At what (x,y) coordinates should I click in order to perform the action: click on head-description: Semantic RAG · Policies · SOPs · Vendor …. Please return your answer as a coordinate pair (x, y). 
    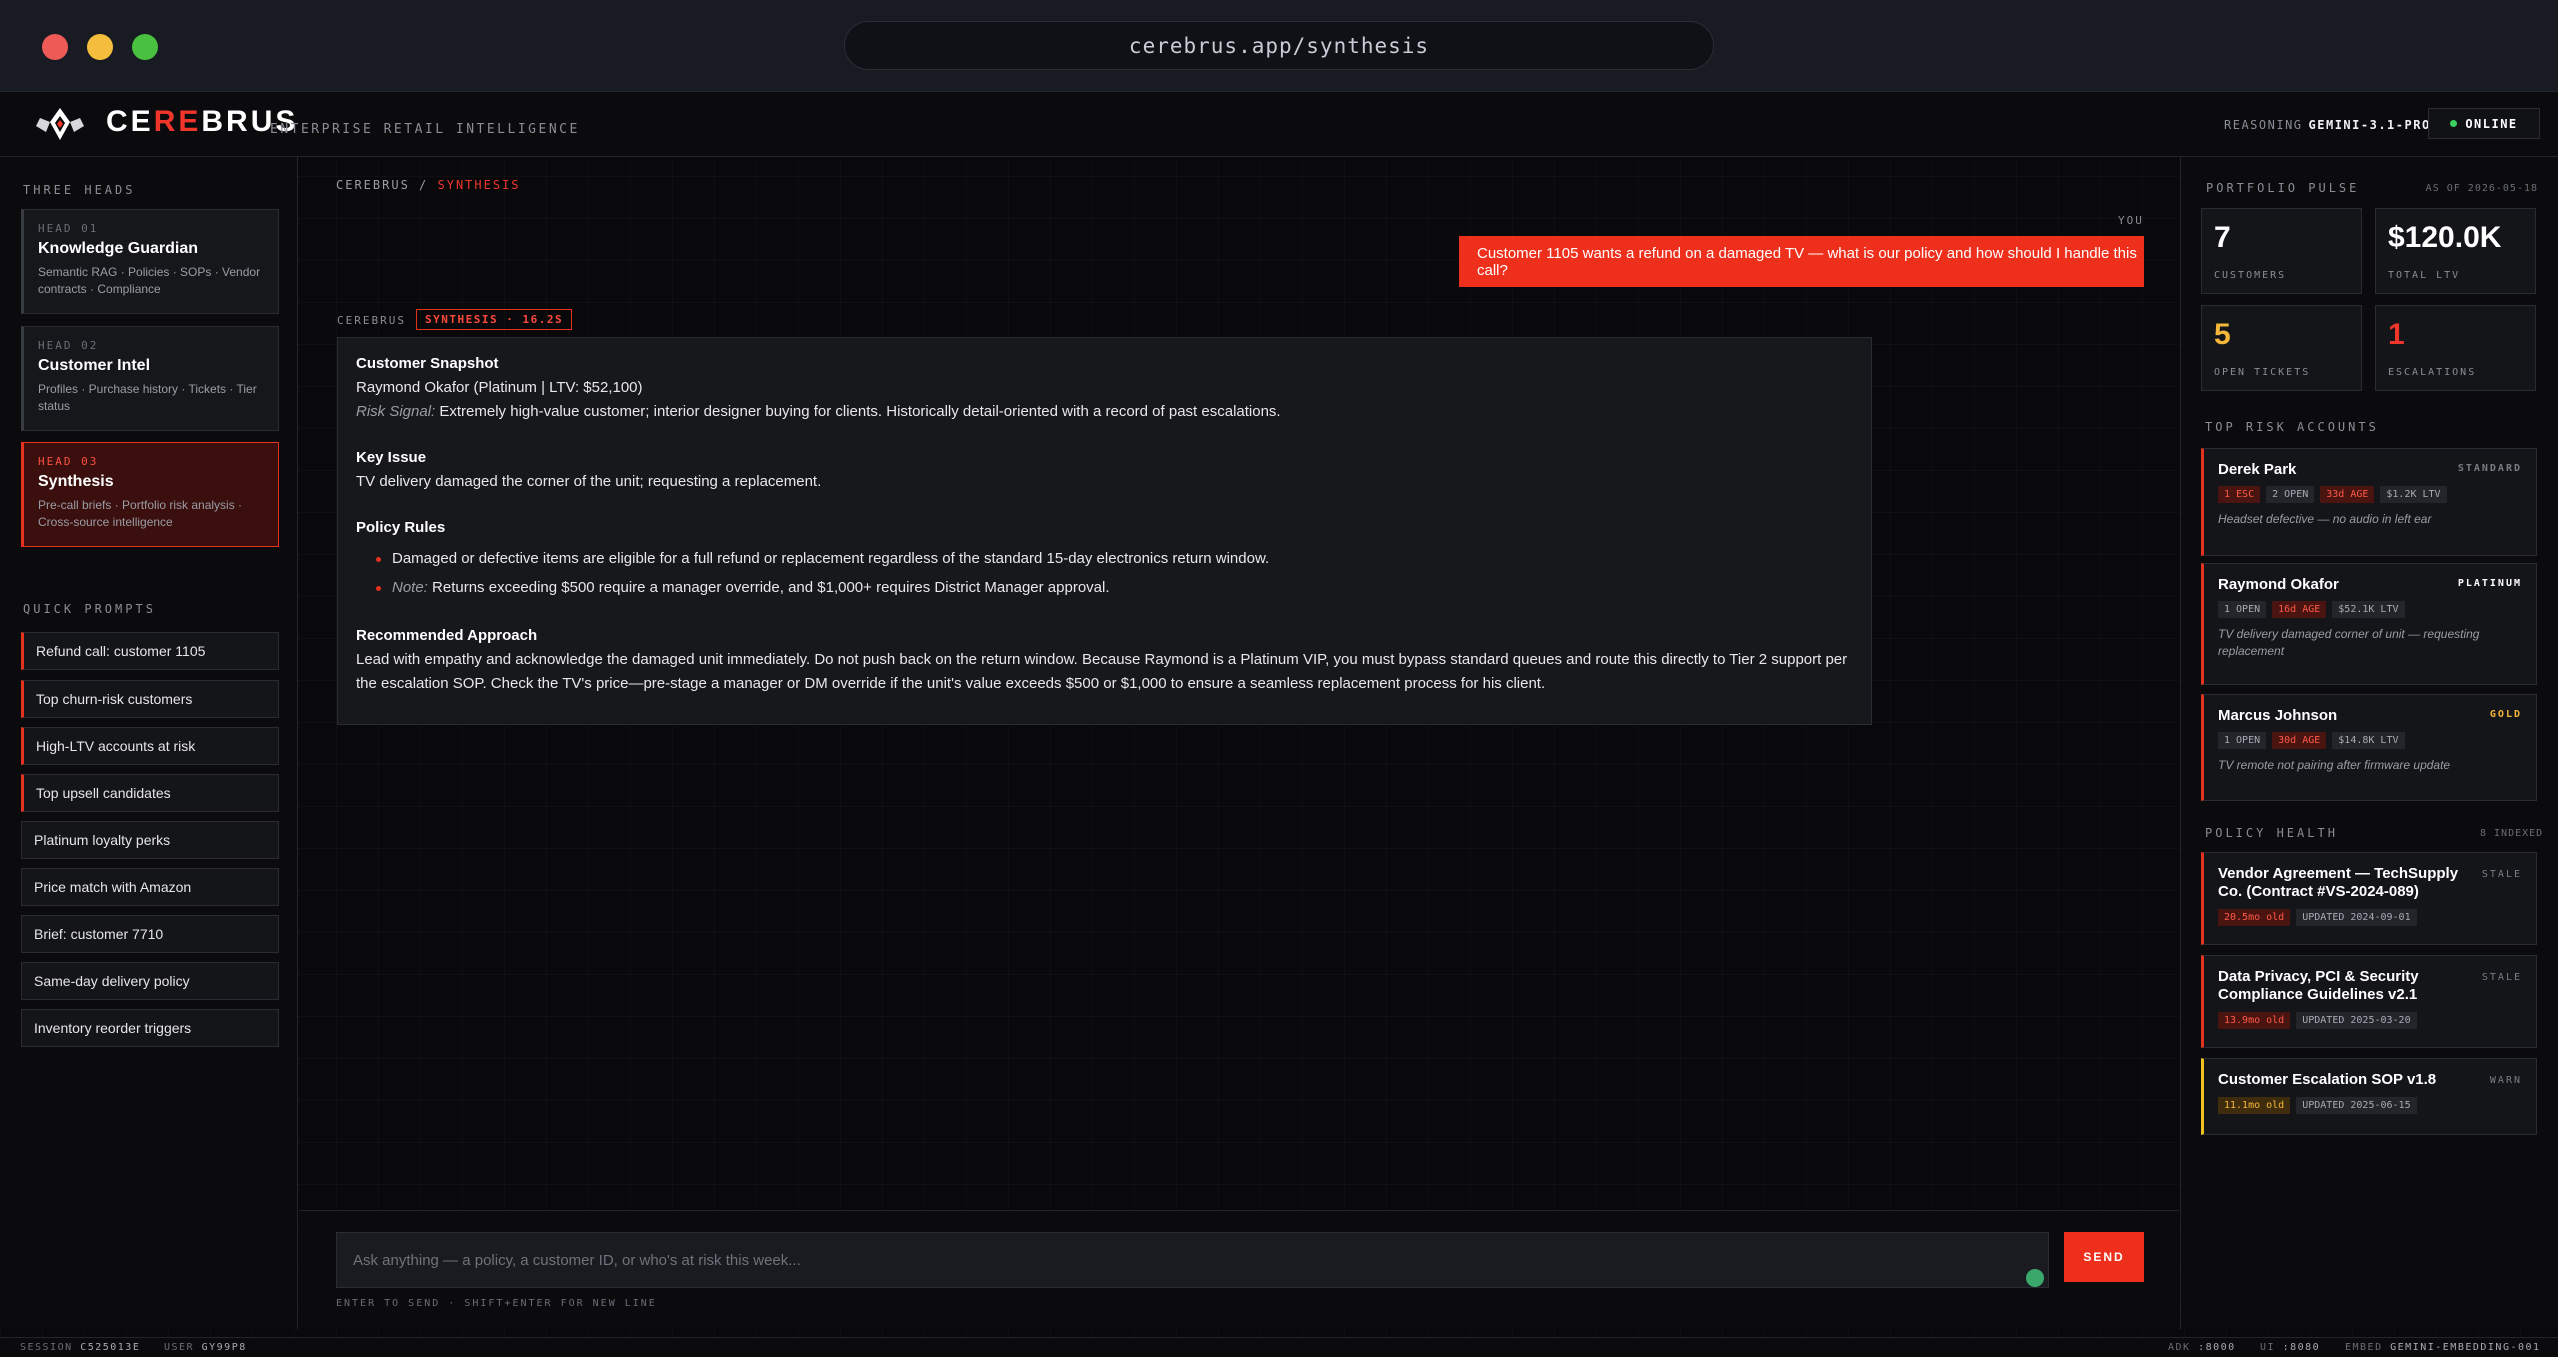
    Looking at the image, I should click on (149, 280).